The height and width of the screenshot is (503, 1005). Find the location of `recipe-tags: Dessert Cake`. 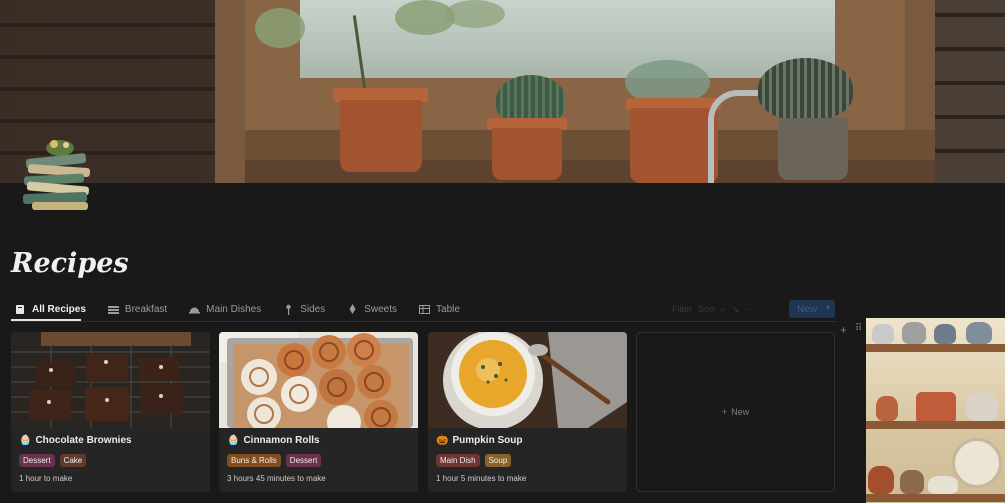

recipe-tags: Dessert Cake is located at coordinates (53, 460).